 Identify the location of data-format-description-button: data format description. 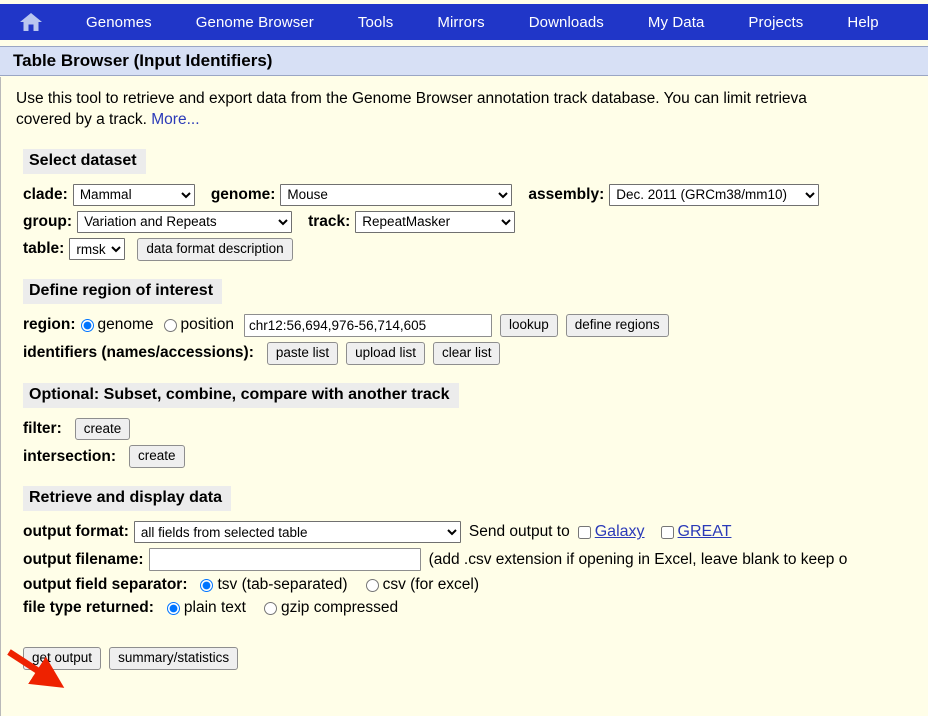
(215, 249).